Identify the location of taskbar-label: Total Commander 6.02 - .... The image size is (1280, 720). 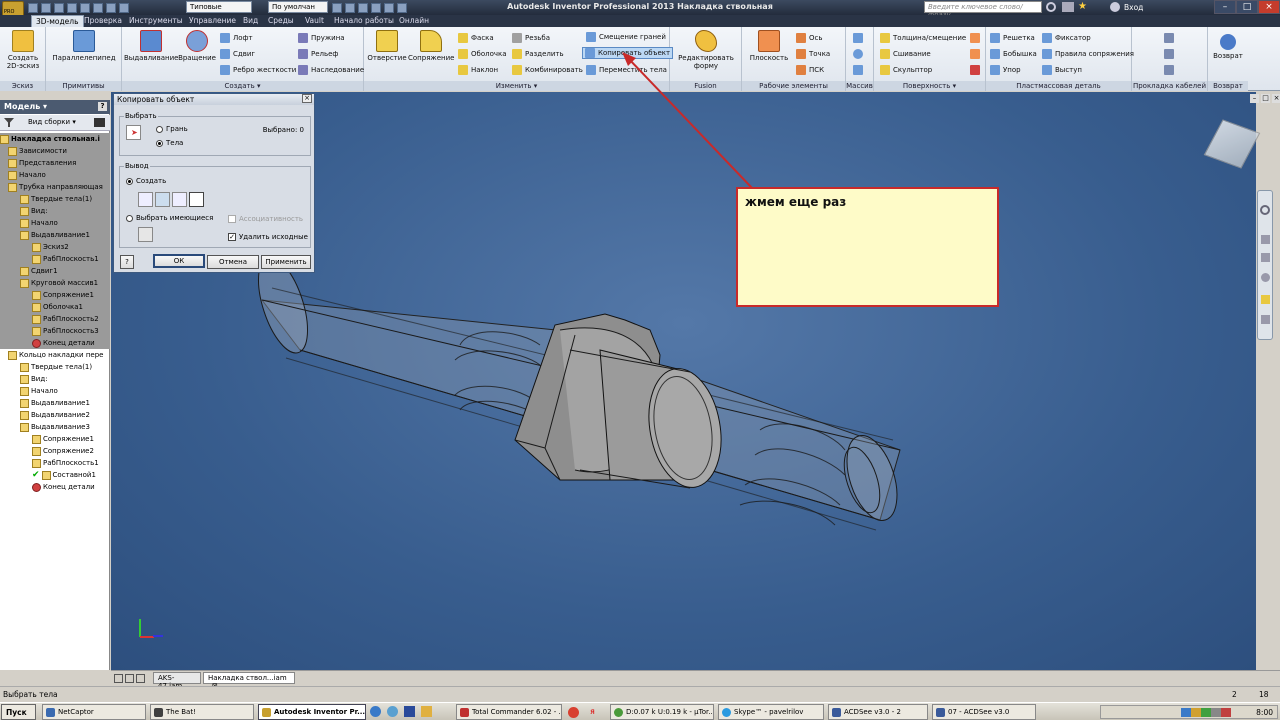
(517, 712).